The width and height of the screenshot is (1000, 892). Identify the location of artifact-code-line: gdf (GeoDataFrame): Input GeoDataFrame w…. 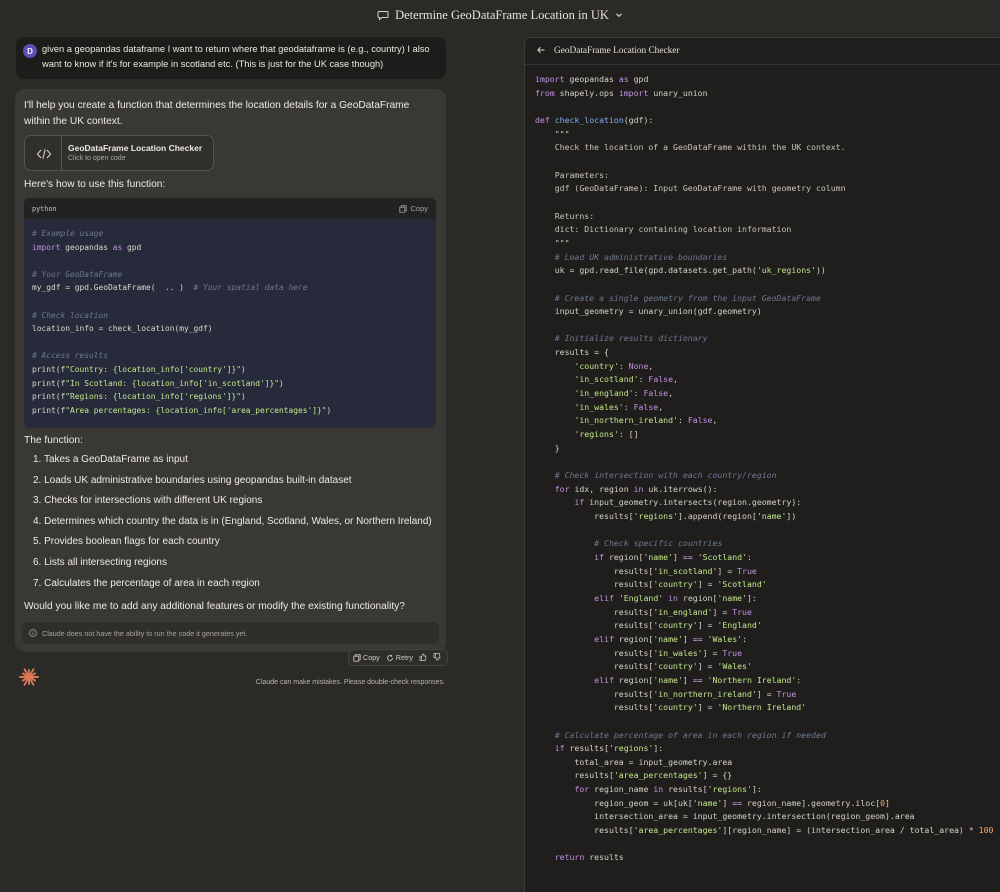
(690, 188).